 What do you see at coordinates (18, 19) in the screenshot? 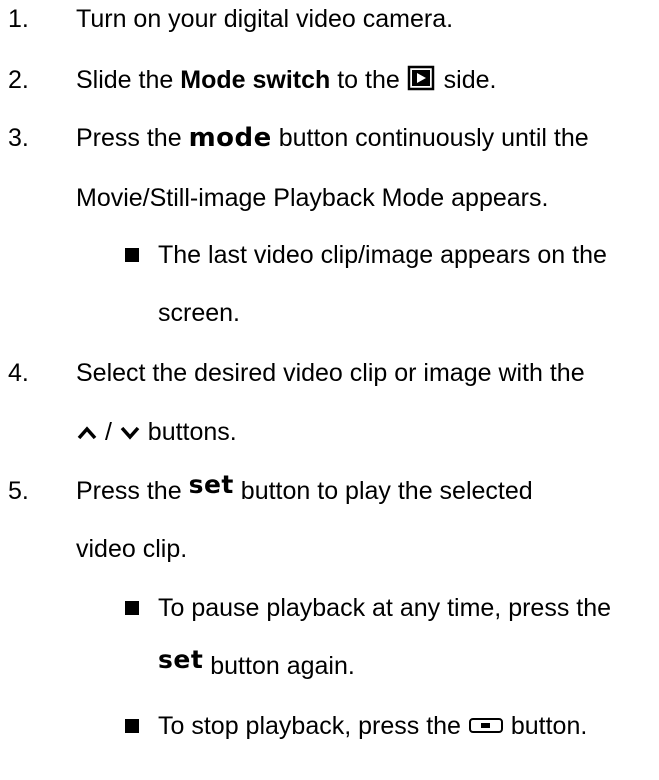
I see `step-number: 1.` at bounding box center [18, 19].